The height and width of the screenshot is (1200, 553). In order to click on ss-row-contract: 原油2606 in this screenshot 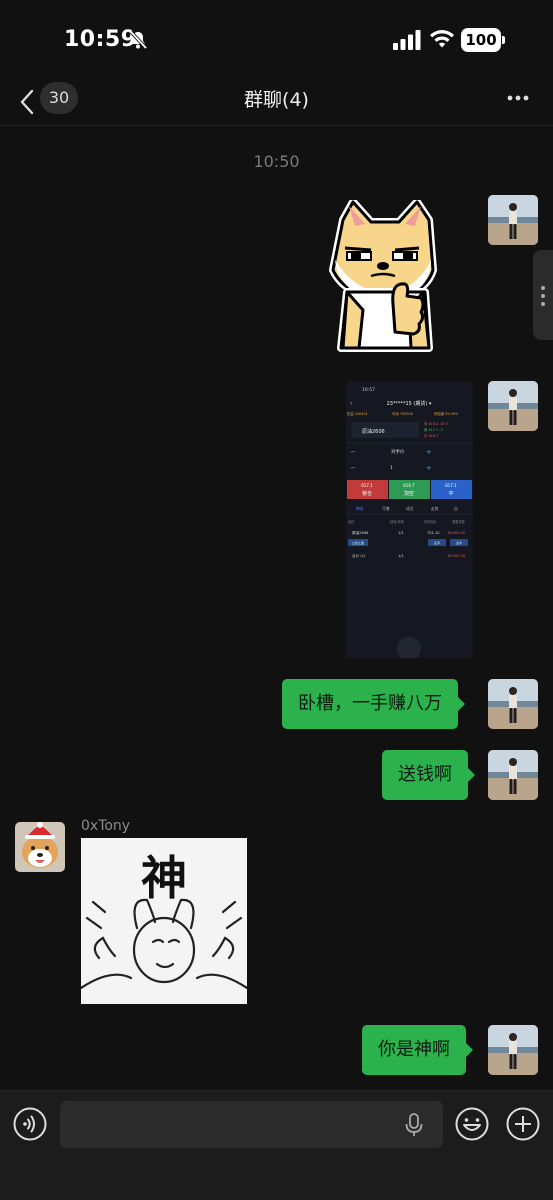, I will do `click(360, 532)`.